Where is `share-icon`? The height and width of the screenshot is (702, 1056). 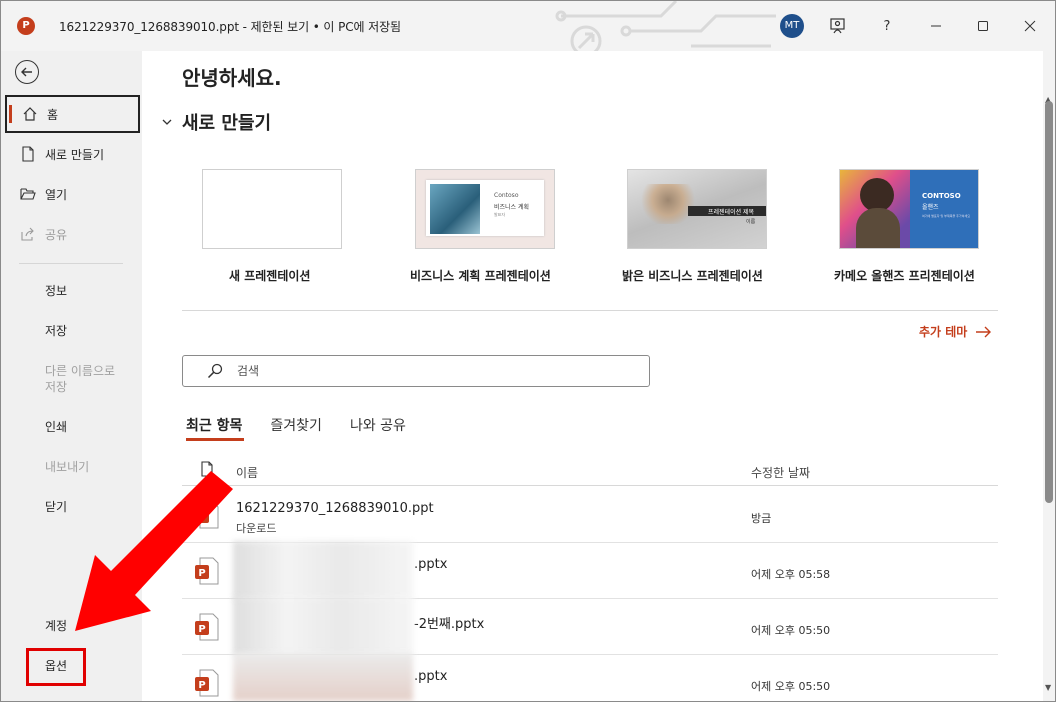
share-icon is located at coordinates (28, 234).